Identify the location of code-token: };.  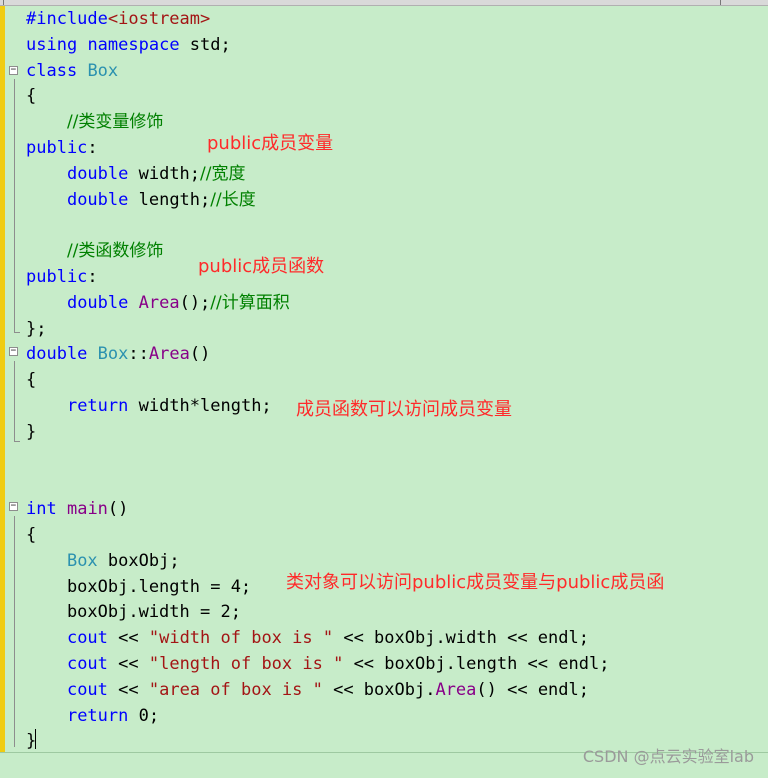
(36, 328).